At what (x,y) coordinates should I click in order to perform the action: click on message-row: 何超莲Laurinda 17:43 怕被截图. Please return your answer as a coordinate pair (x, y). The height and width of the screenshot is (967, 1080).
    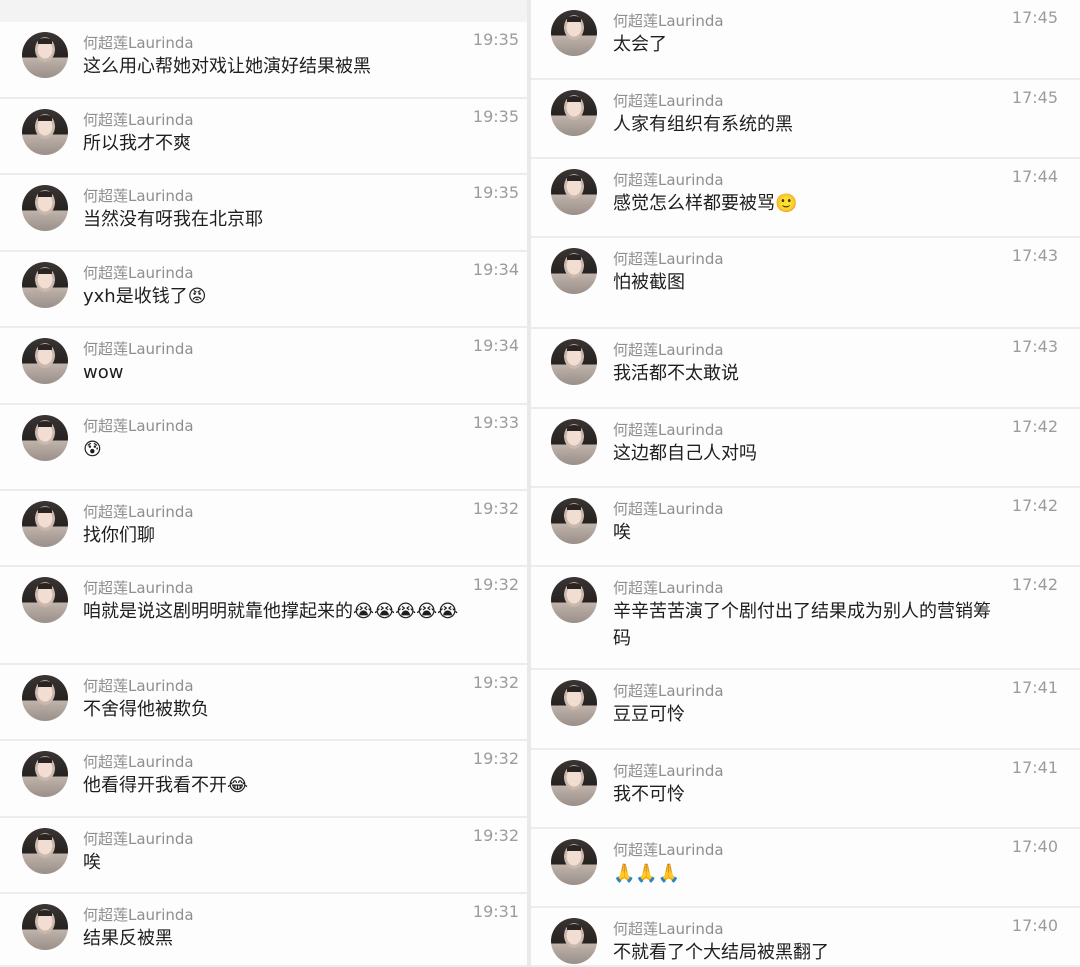
    Looking at the image, I should click on (805, 283).